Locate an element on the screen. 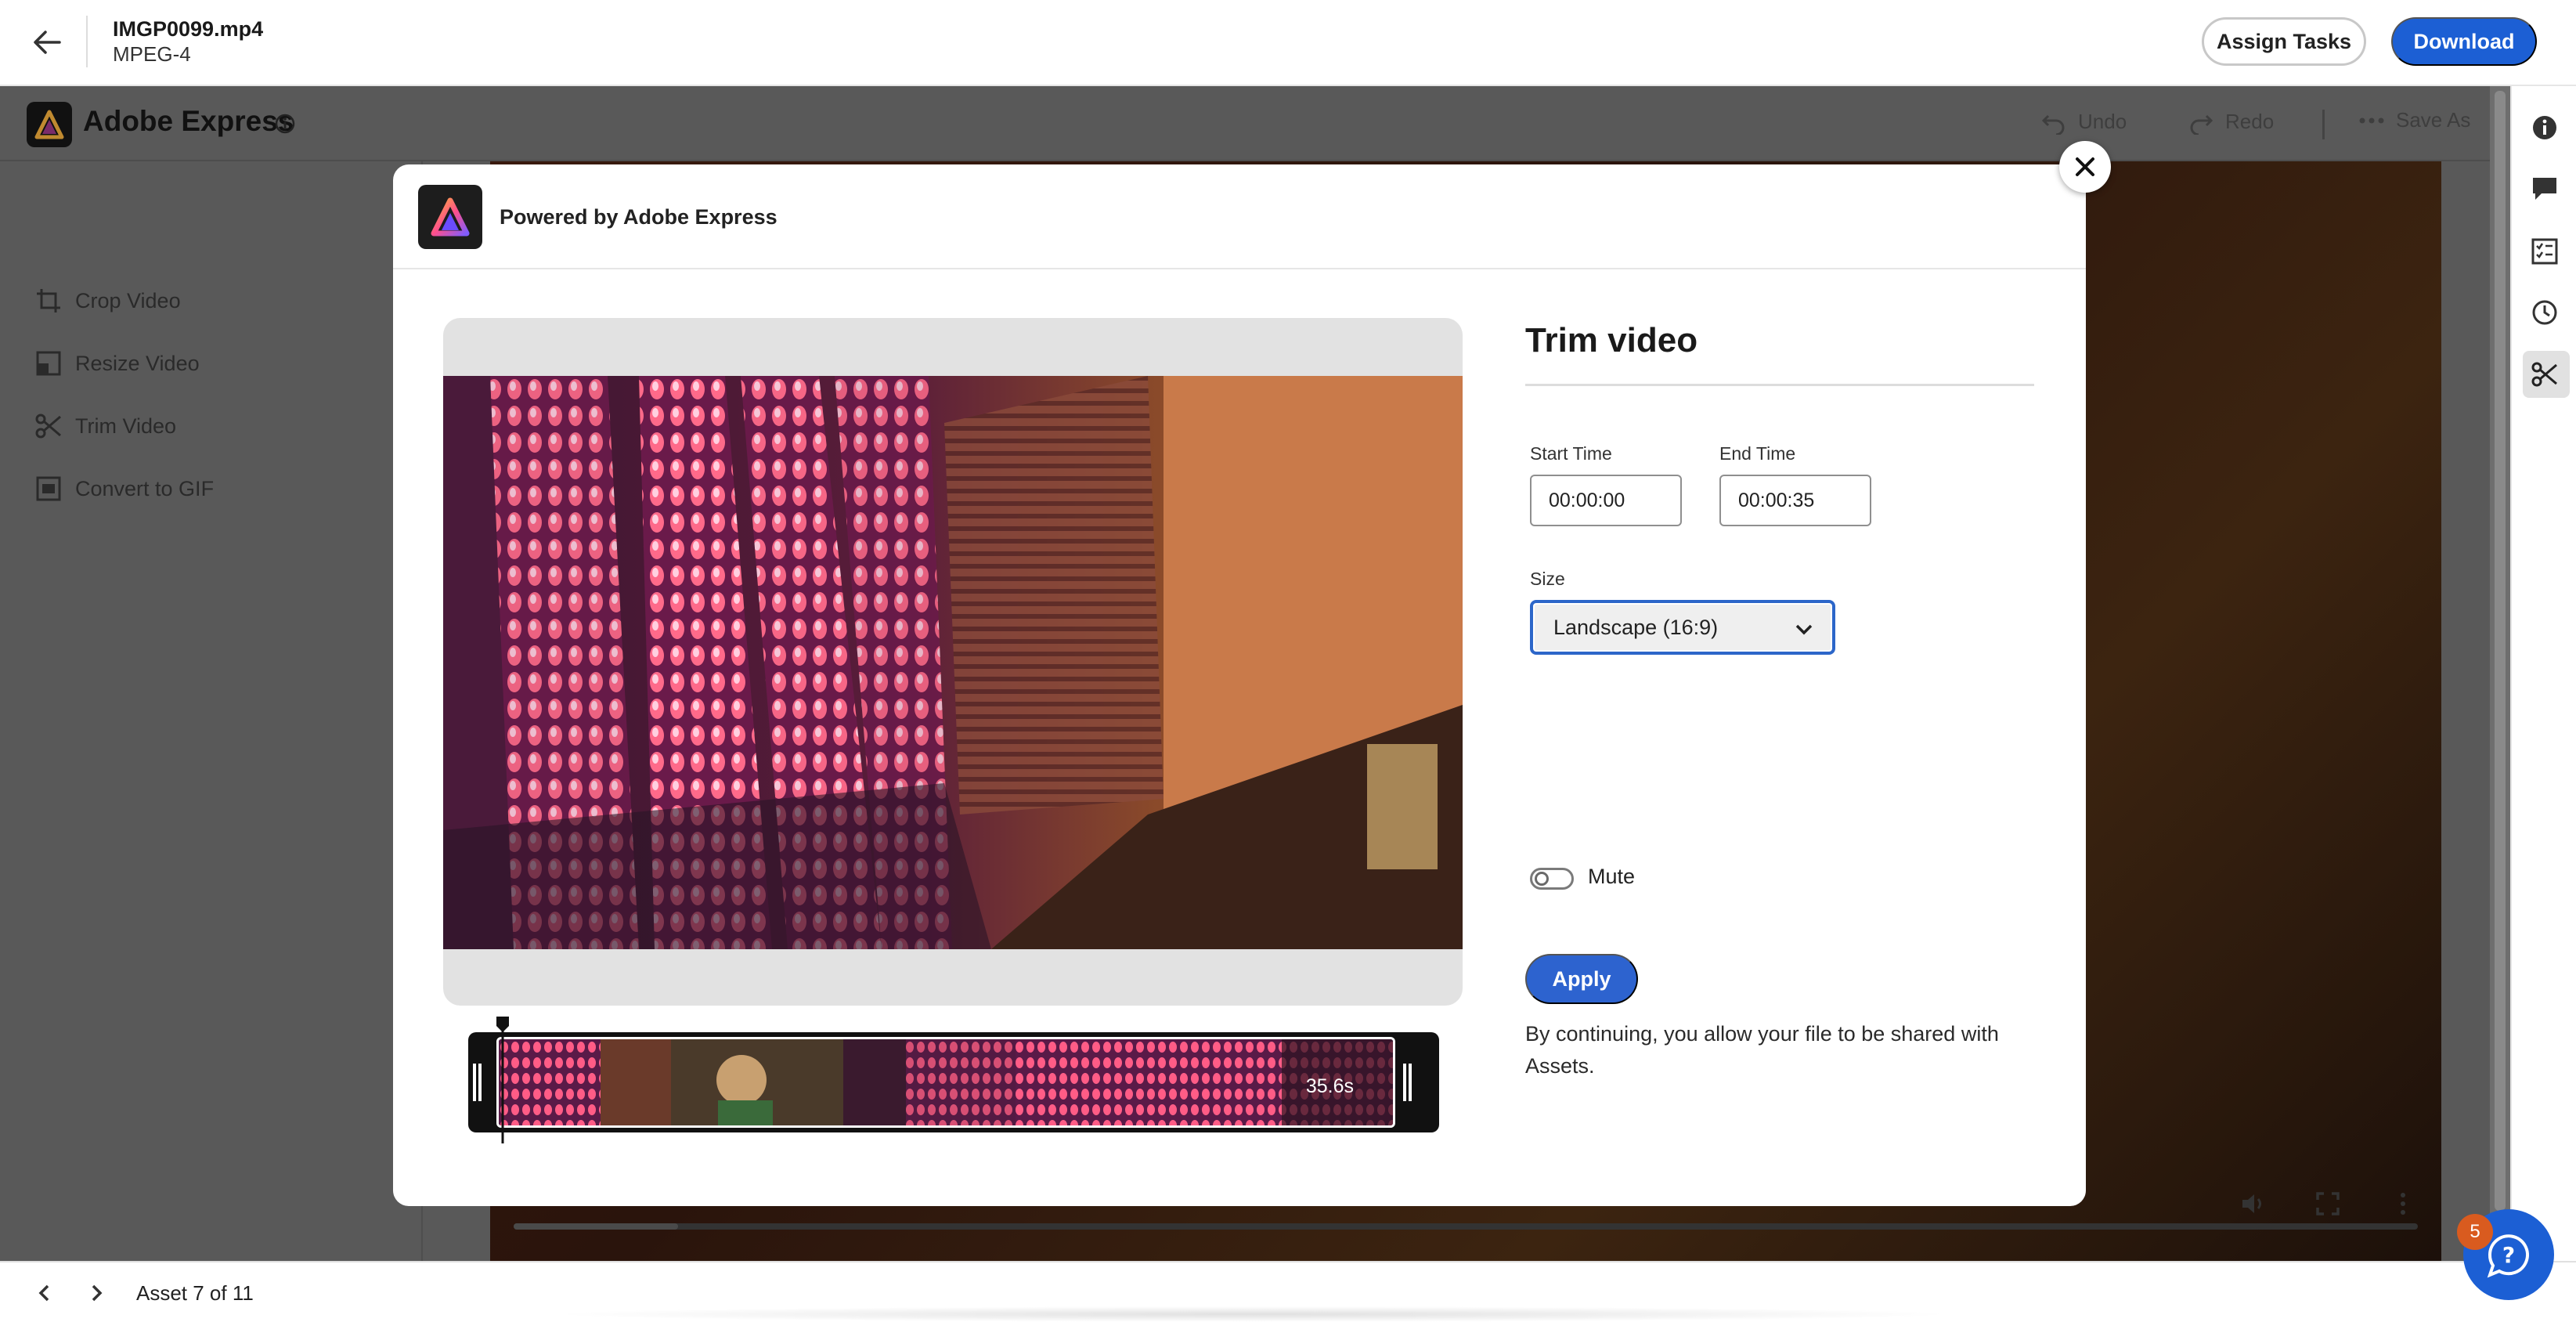 The width and height of the screenshot is (2576, 1322). start-time-label: Start Time is located at coordinates (1571, 454).